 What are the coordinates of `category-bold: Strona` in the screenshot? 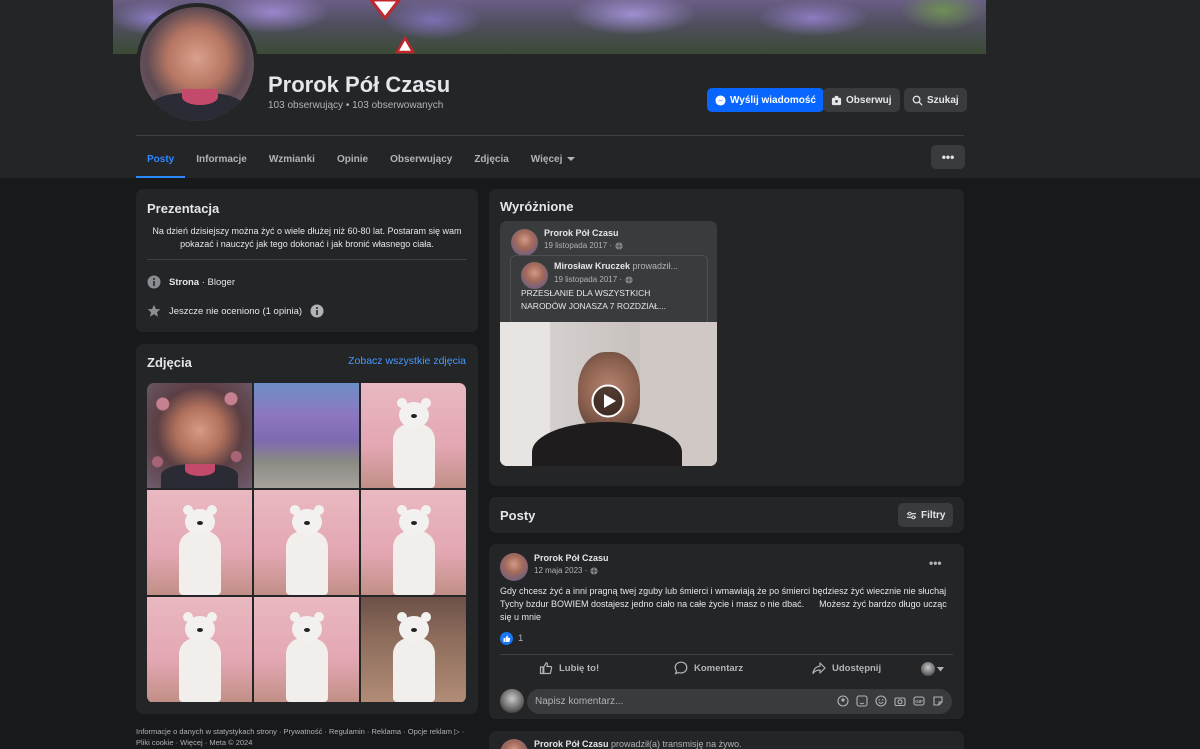 It's located at (184, 282).